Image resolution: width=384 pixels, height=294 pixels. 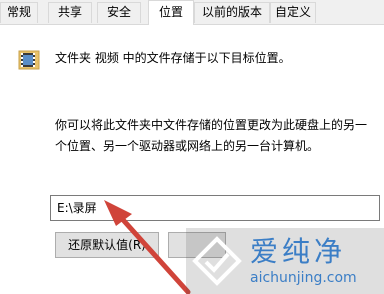 What do you see at coordinates (119, 12) in the screenshot?
I see `tab-security: 安全` at bounding box center [119, 12].